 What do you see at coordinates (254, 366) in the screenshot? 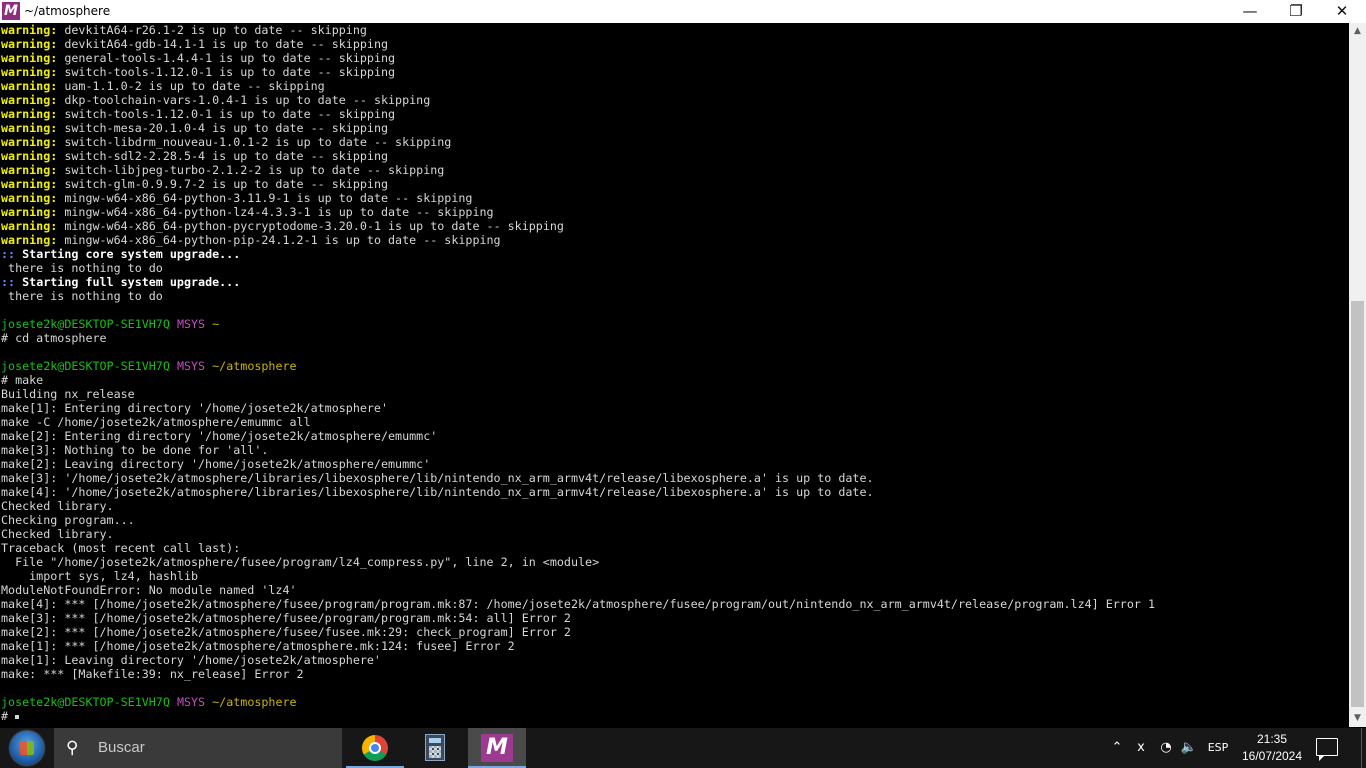
I see `terminal-text-segment: ~/atmosphere` at bounding box center [254, 366].